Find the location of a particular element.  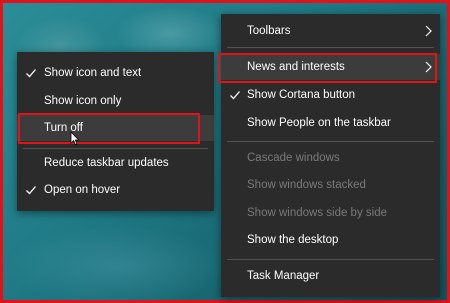

submenu-item-open-on-hover: Open on hover is located at coordinates (115, 190).